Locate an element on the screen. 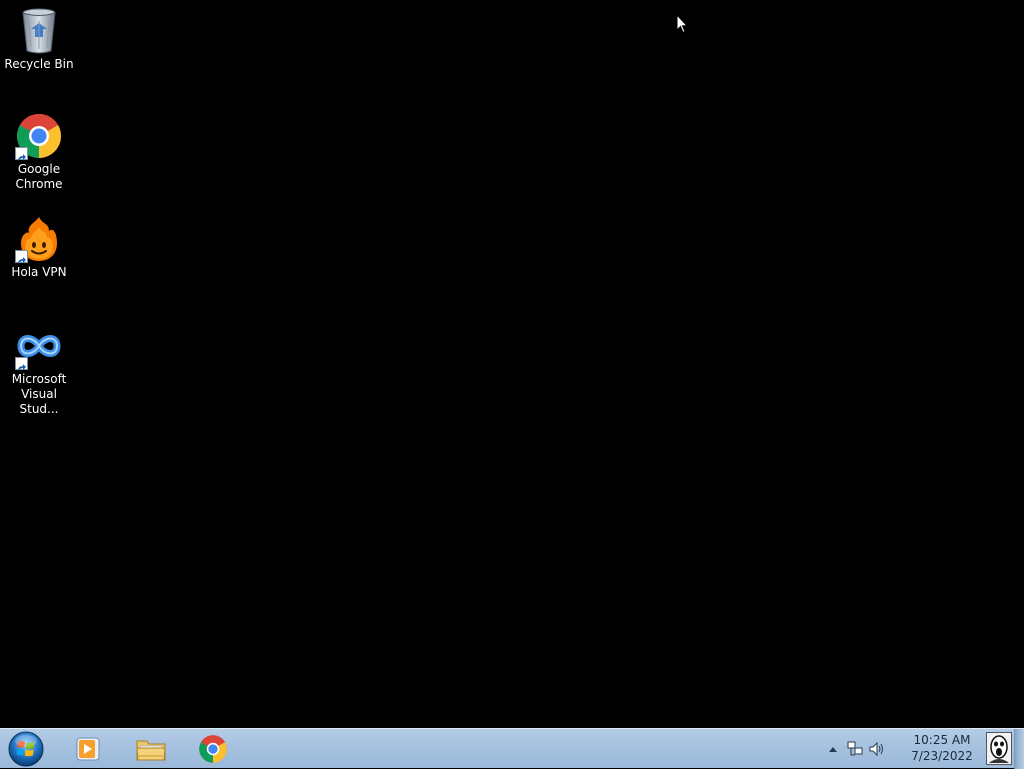 Image resolution: width=1024 pixels, height=769 pixels. folder-icon is located at coordinates (151, 750).